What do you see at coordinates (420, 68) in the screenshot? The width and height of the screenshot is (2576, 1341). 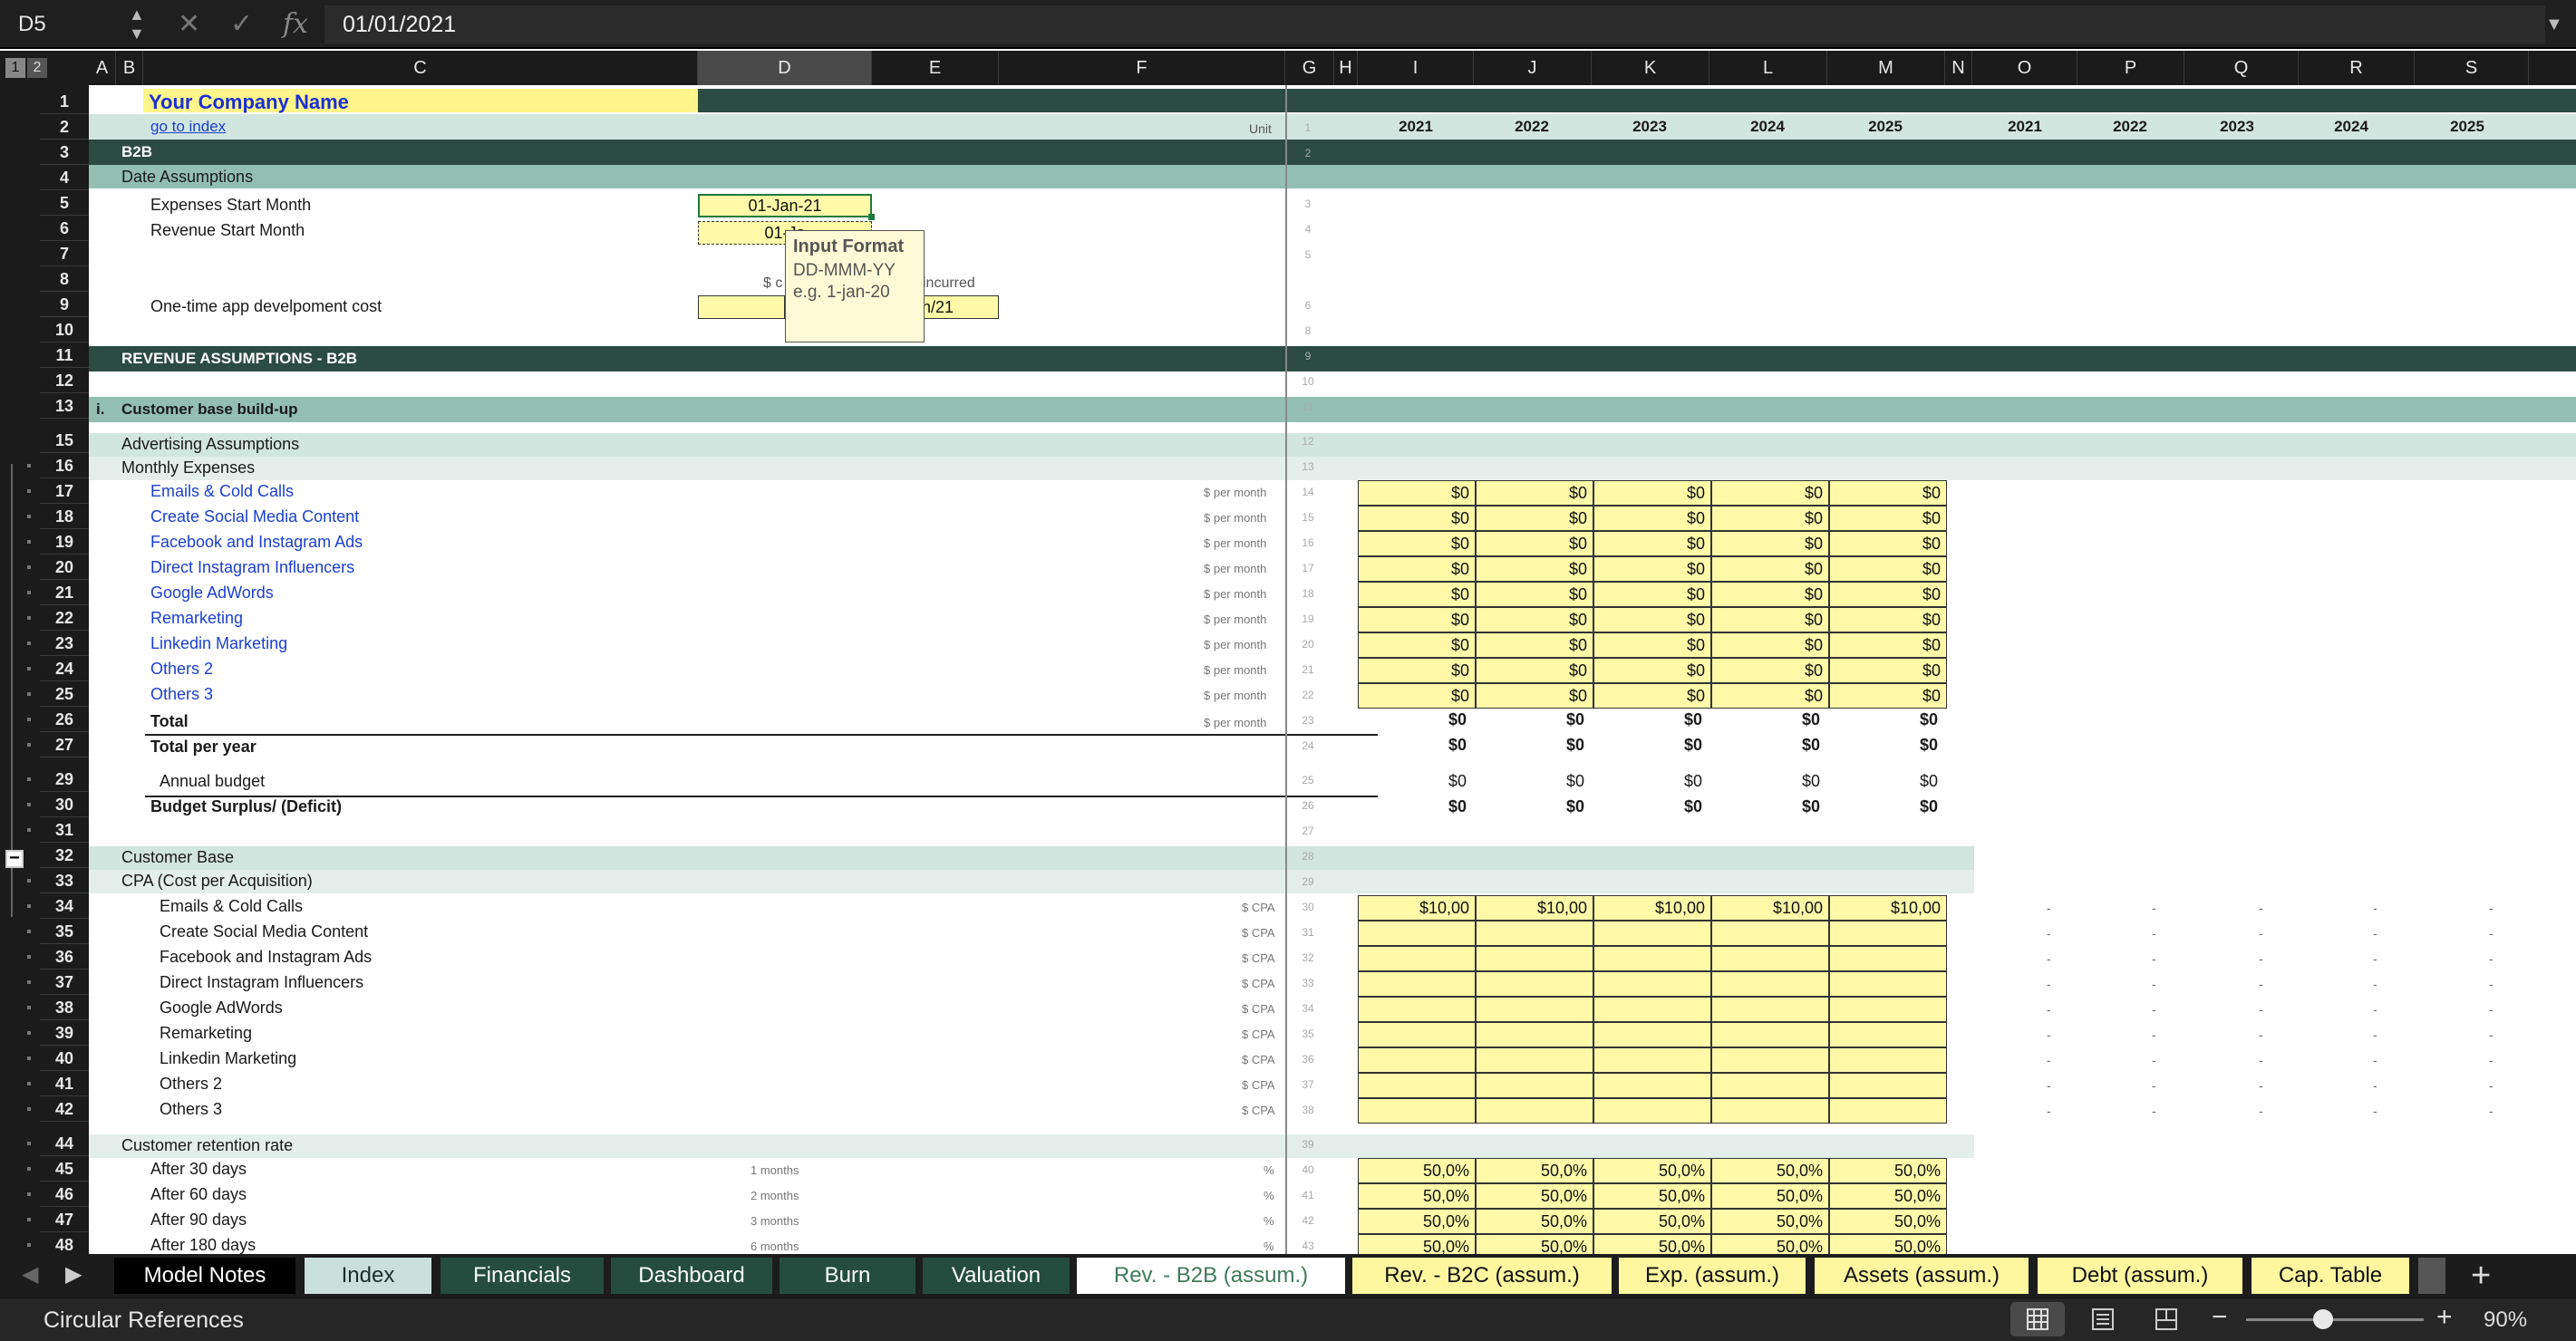 I see `col-header-c: C` at bounding box center [420, 68].